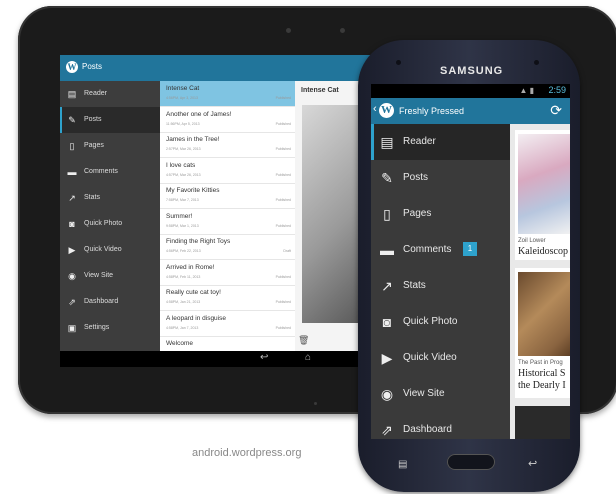  What do you see at coordinates (196, 318) in the screenshot?
I see `post-title: A leopard in disguise` at bounding box center [196, 318].